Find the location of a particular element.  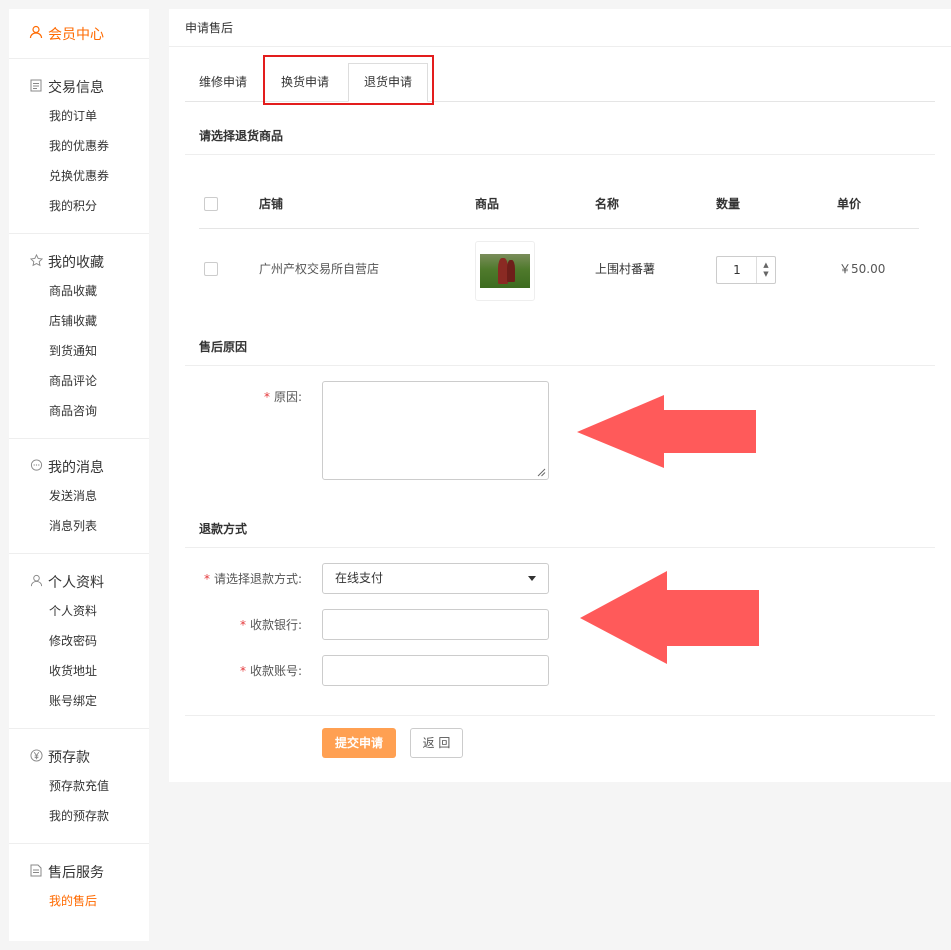

column-header-shop: 店铺 is located at coordinates (271, 204).